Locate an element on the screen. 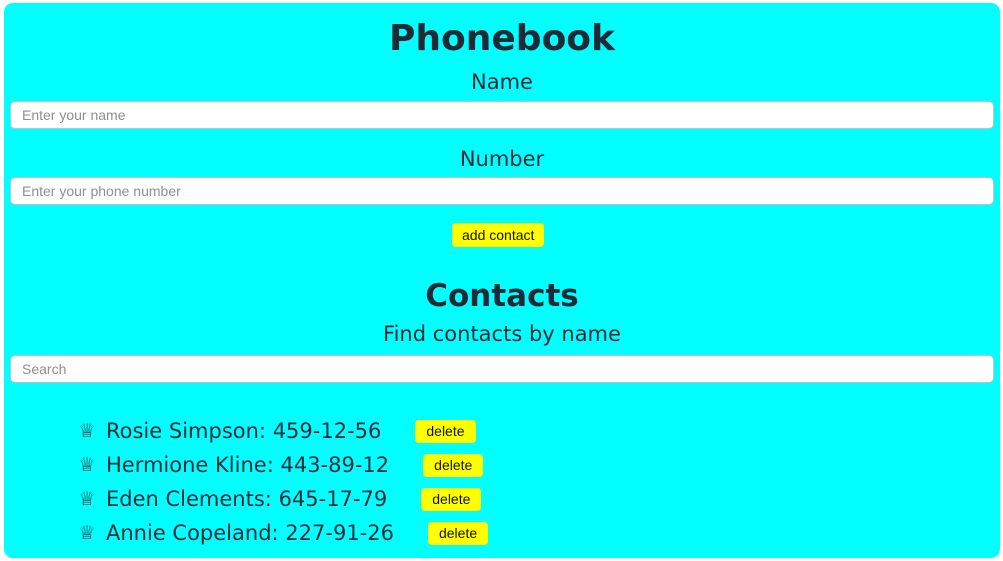  contact-number: 645-17-79 is located at coordinates (333, 499).